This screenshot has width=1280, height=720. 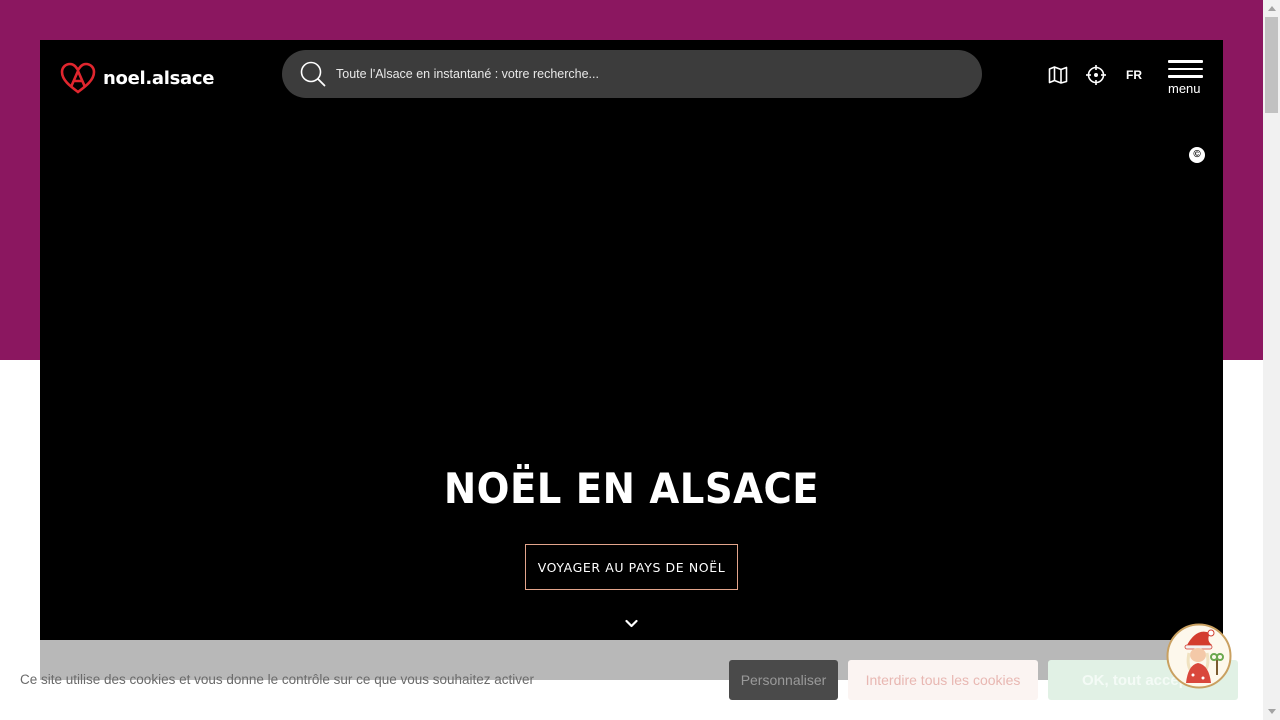 I want to click on site-logo: noel.alsace, so click(x=137, y=78).